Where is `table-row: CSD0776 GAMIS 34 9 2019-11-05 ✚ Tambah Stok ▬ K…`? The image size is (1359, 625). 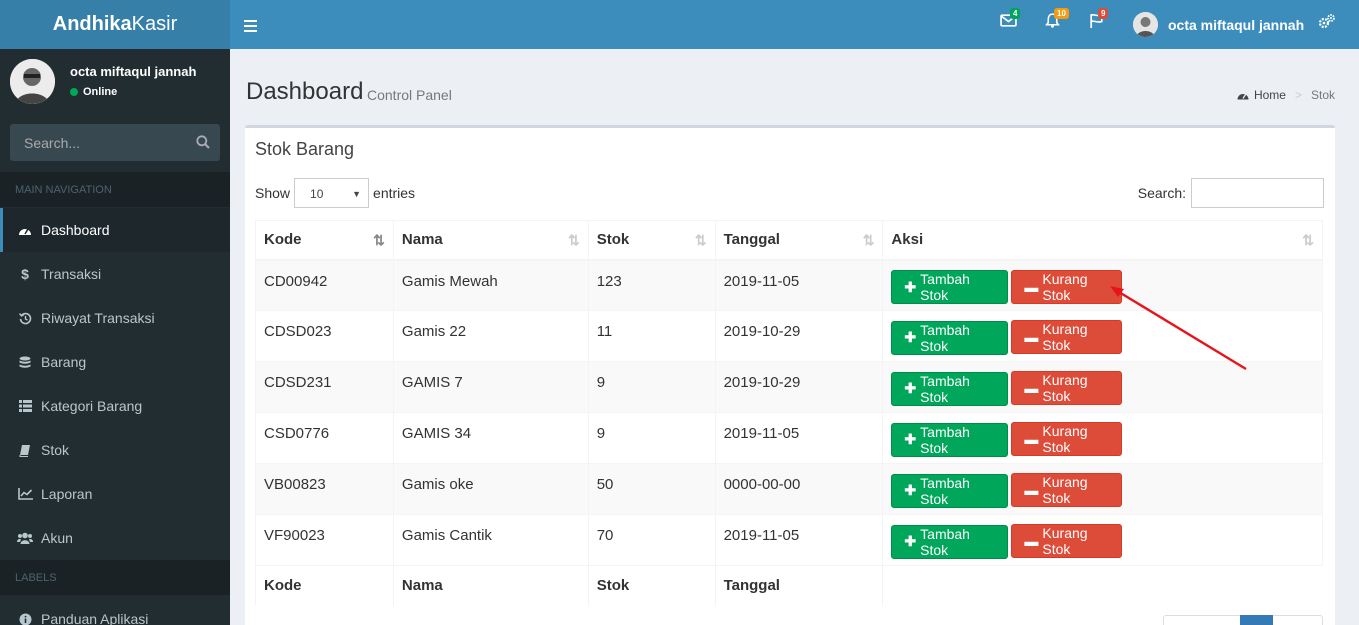 table-row: CSD0776 GAMIS 34 9 2019-11-05 ✚ Tambah Stok ▬ K… is located at coordinates (789, 438).